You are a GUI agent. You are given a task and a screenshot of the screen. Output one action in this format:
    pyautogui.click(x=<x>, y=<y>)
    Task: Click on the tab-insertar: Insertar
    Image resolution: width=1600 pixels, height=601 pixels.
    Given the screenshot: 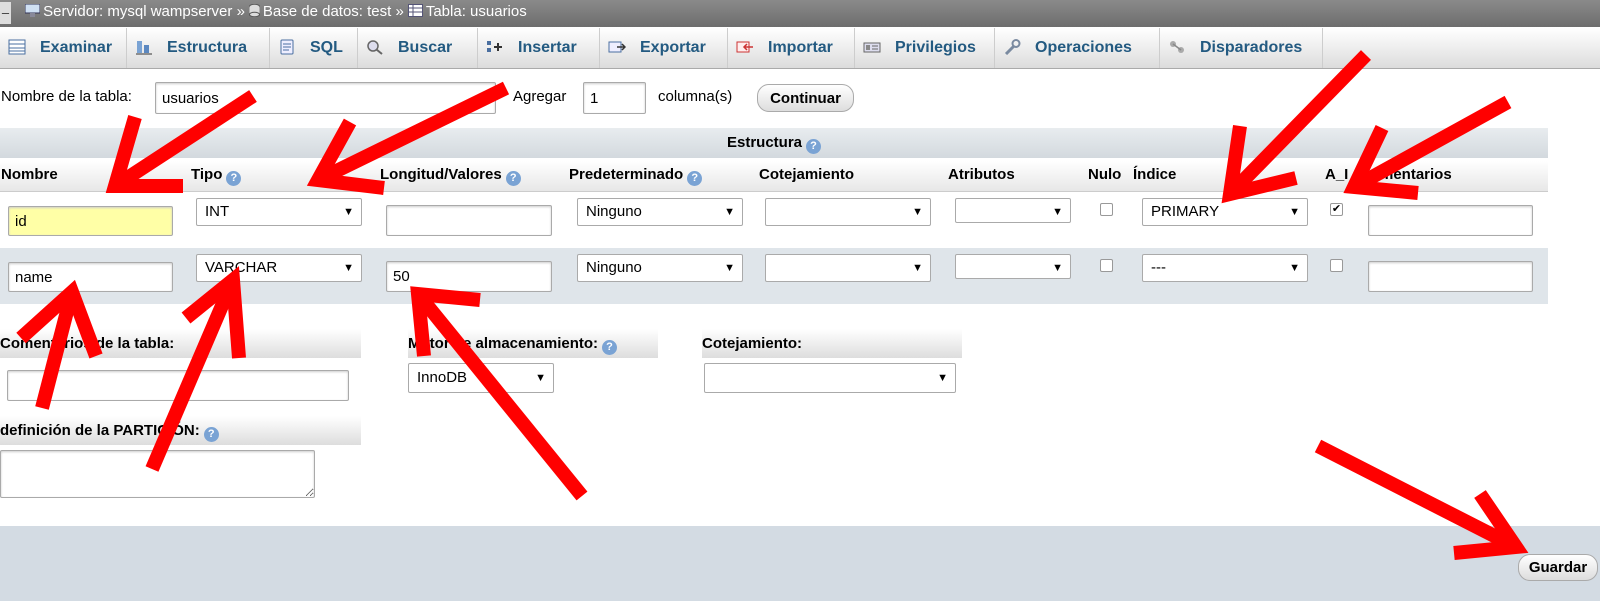 What is the action you would take?
    pyautogui.click(x=539, y=48)
    